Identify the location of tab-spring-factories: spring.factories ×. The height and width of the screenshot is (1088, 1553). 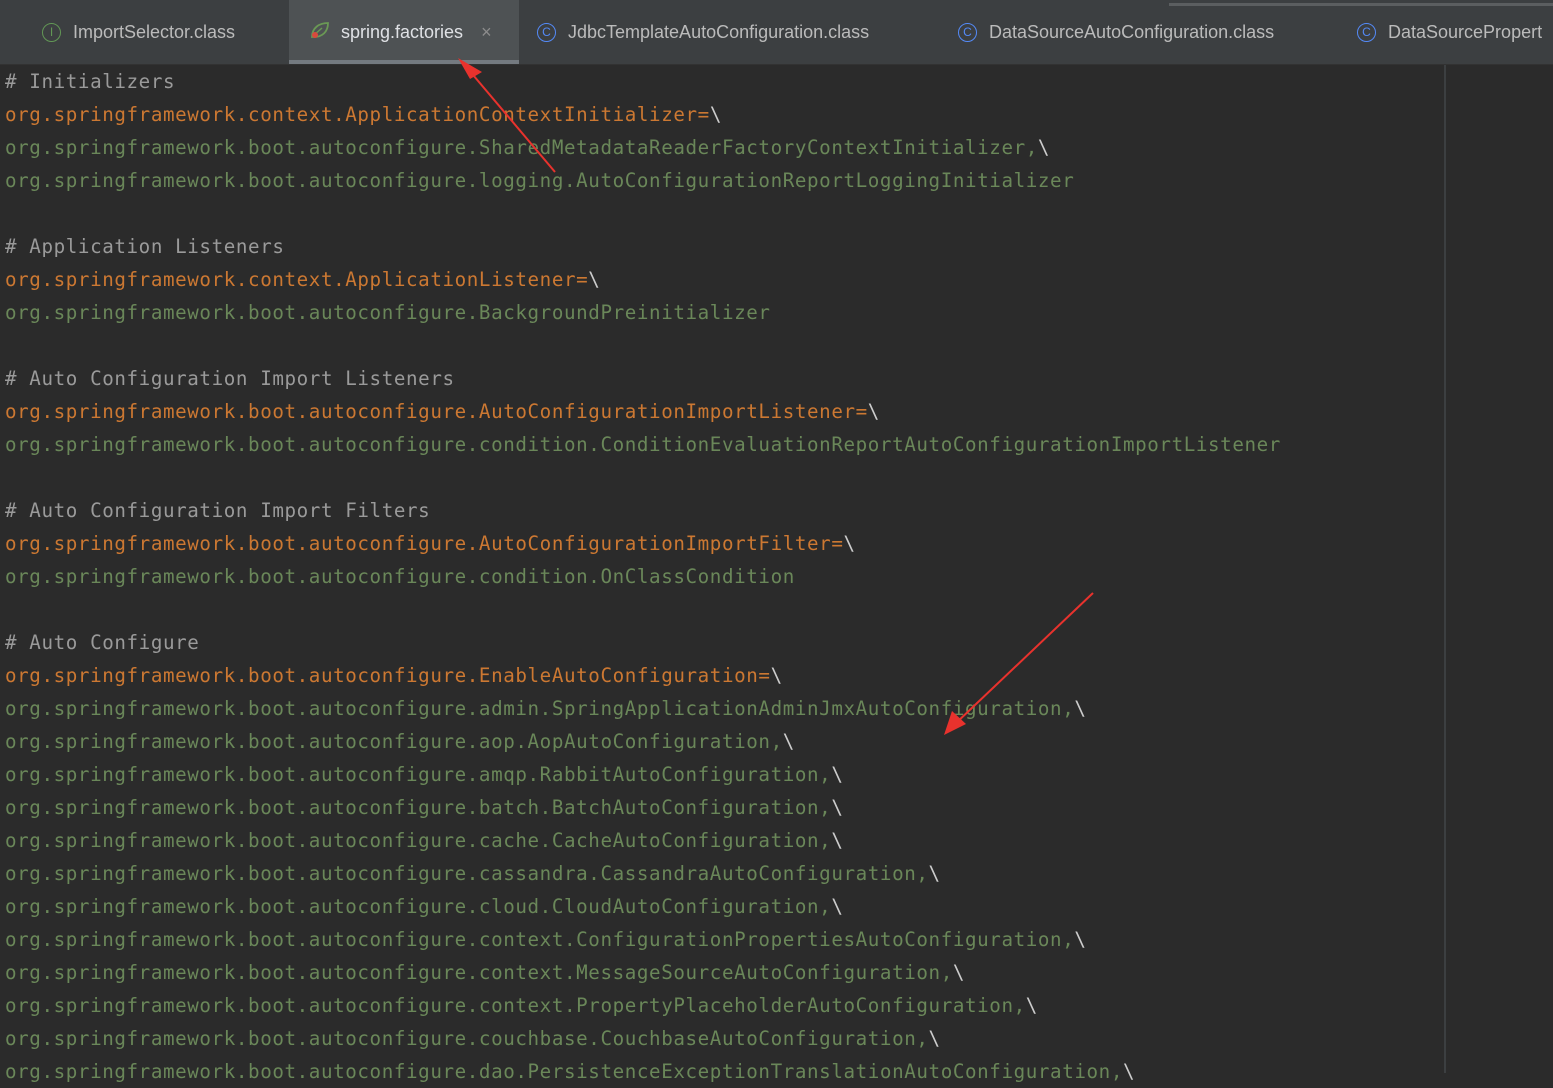
(404, 32).